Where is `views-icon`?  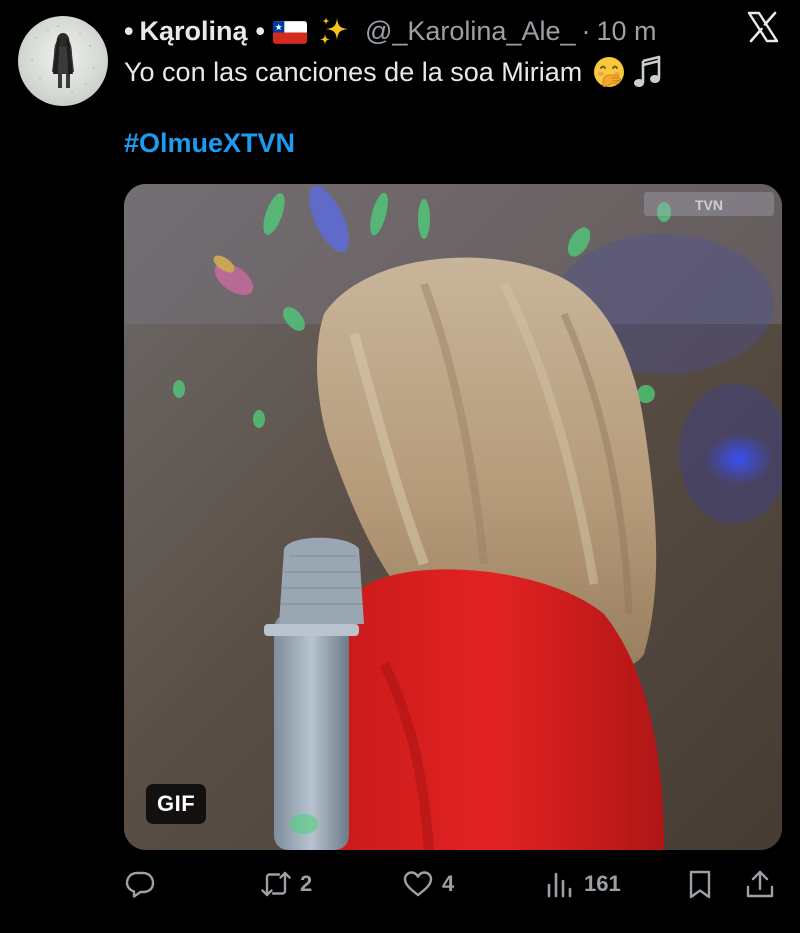
views-icon is located at coordinates (559, 885).